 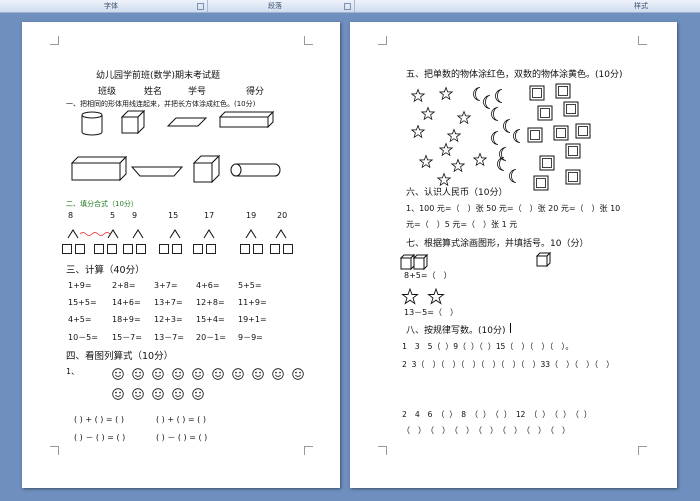 I want to click on trapezoid-prism-shape, so click(x=187, y=122).